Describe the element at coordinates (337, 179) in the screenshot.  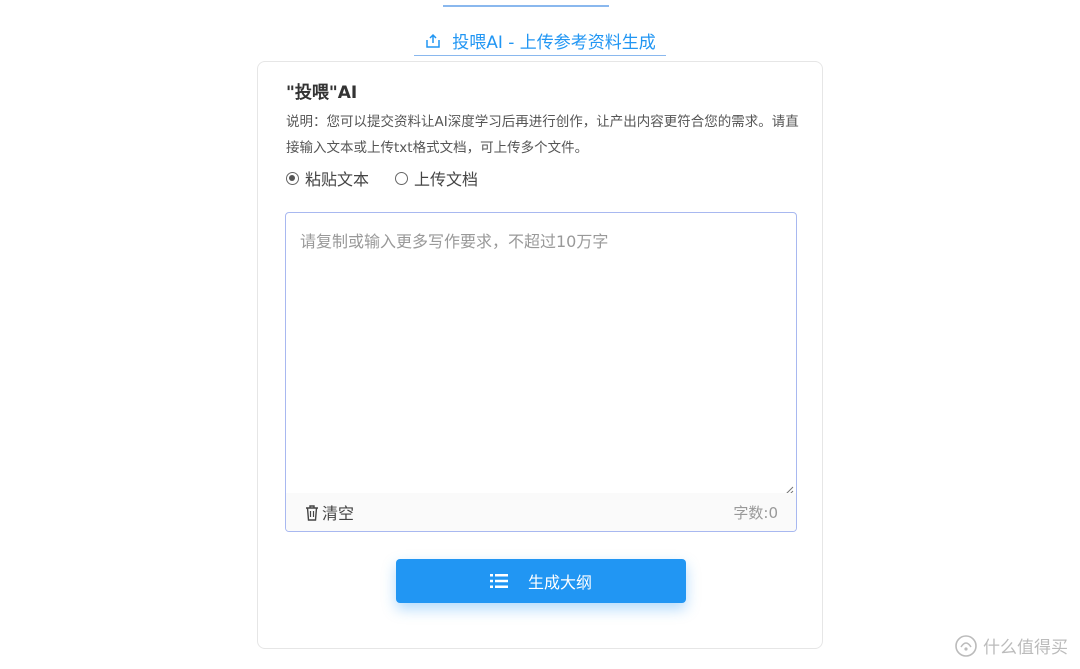
I see `radio-label: 粘贴文本` at that location.